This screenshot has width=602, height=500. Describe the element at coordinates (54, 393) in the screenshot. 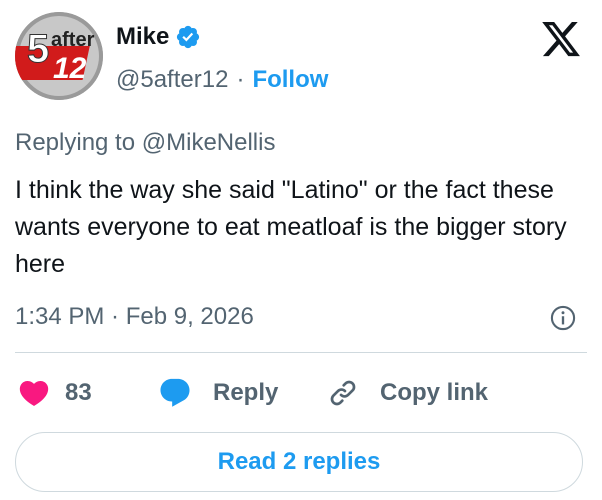

I see `like-button: 83` at that location.